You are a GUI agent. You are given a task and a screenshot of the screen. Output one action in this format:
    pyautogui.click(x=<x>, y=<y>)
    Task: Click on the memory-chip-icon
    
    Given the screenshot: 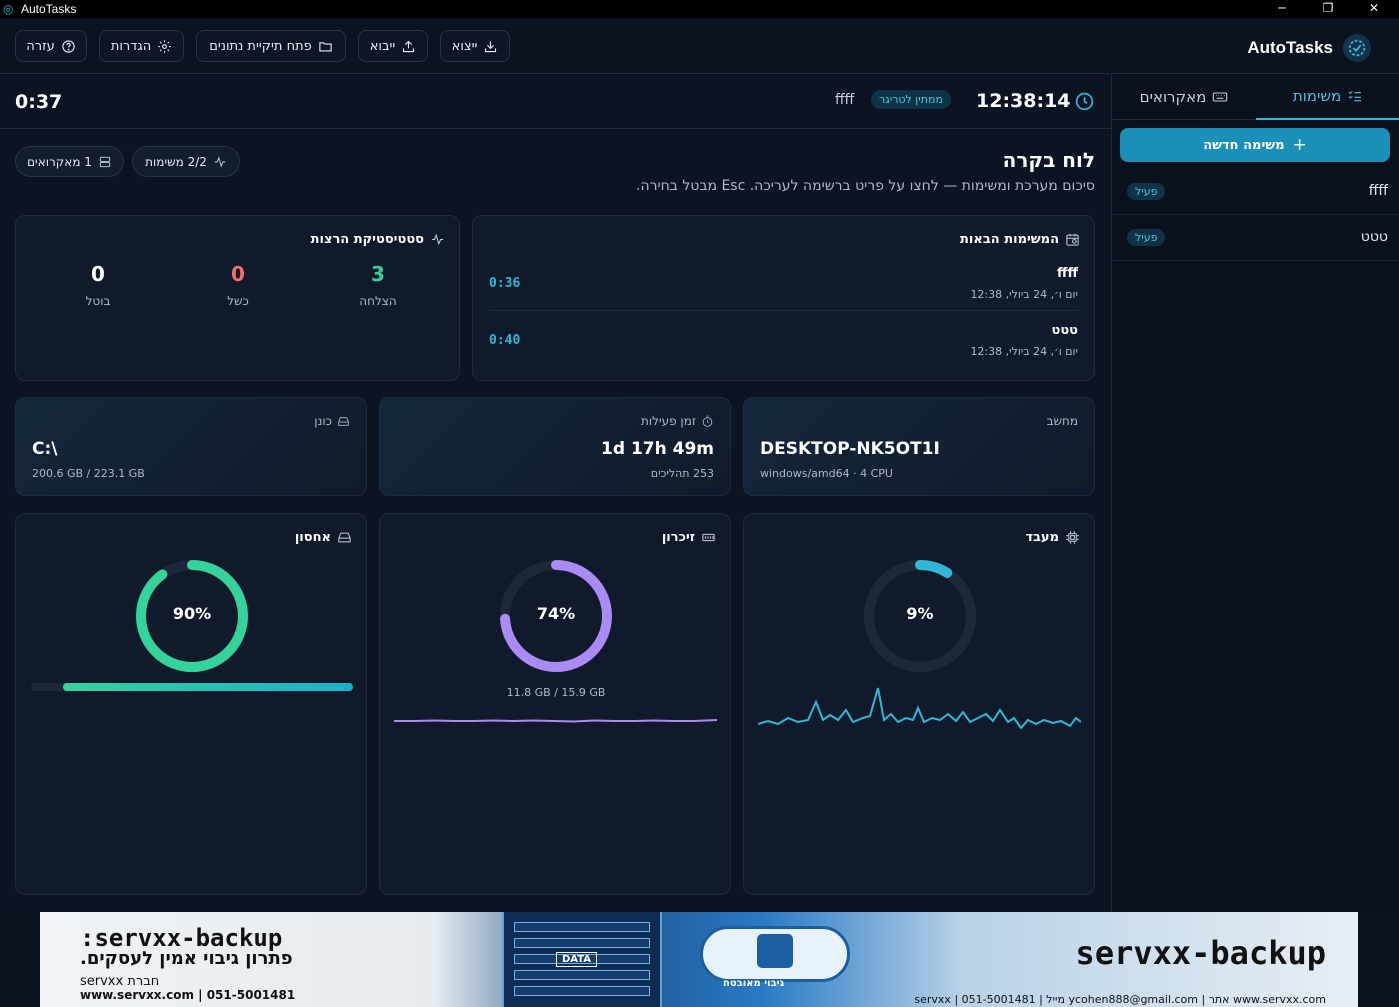 What is the action you would take?
    pyautogui.click(x=708, y=537)
    